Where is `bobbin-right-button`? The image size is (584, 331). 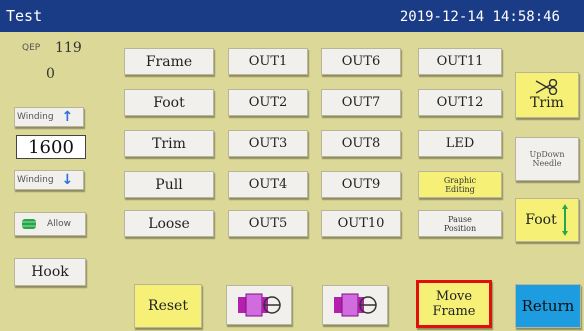 bobbin-right-button is located at coordinates (355, 305).